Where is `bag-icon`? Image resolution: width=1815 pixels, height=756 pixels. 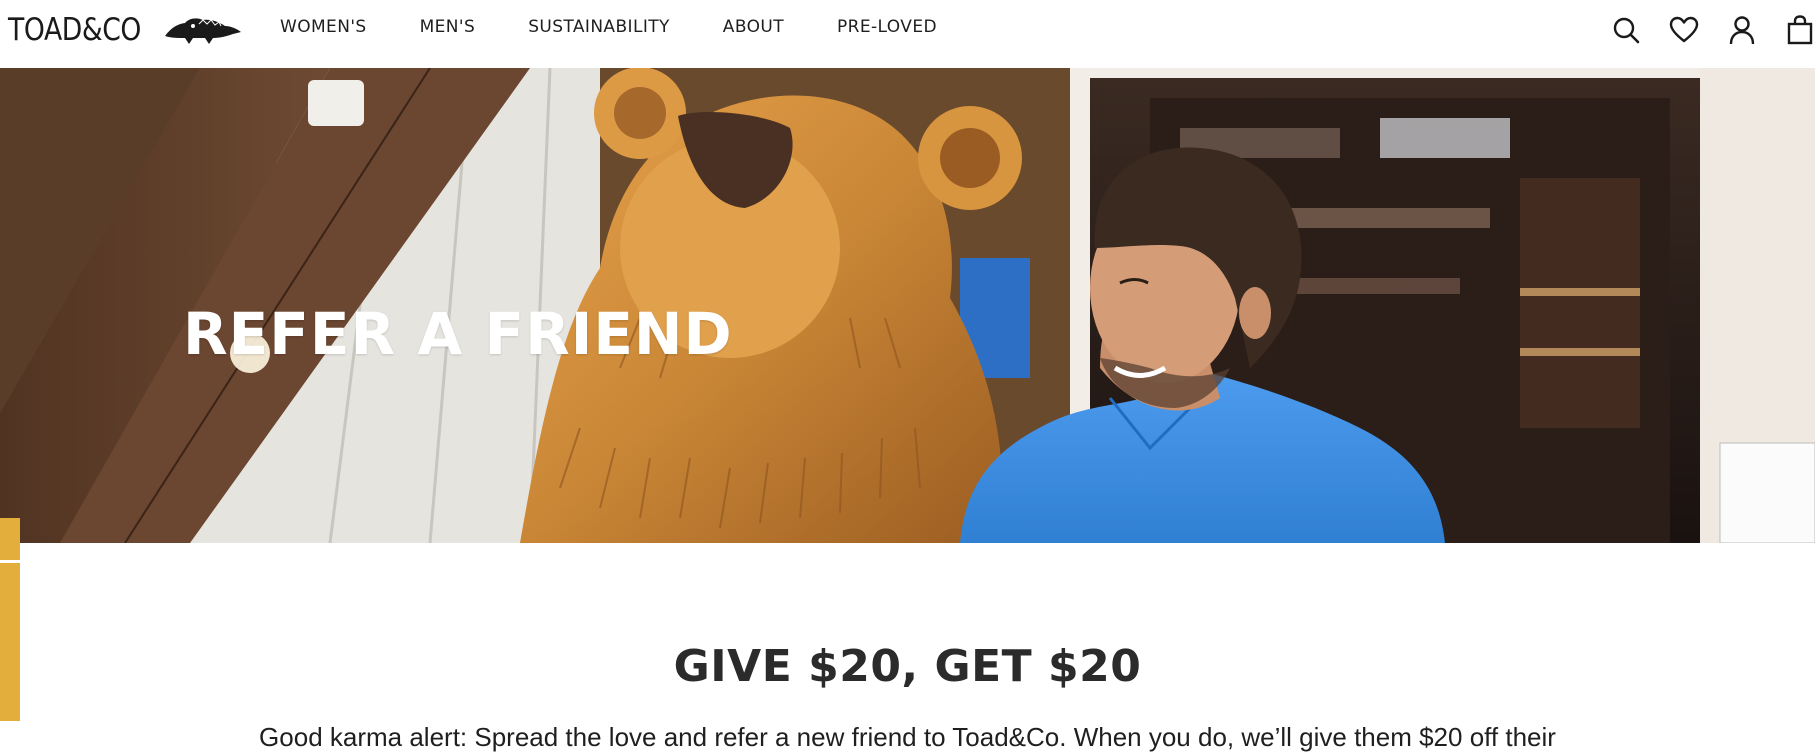
bag-icon is located at coordinates (1800, 30).